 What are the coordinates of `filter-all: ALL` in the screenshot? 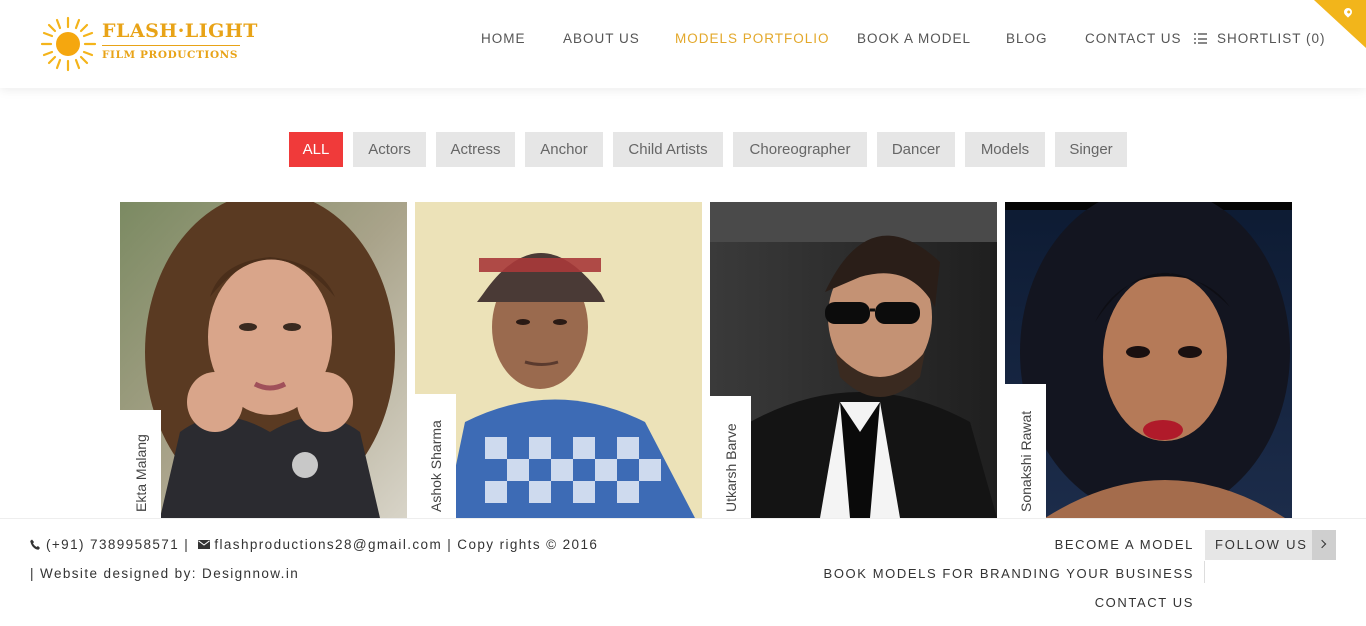 It's located at (316, 149).